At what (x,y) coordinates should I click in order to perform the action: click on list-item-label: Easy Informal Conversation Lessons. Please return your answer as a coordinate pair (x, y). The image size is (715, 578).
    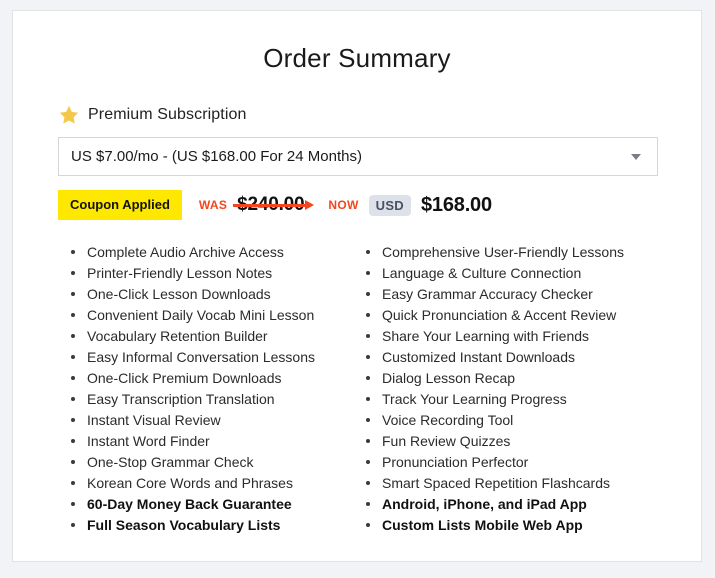
    Looking at the image, I should click on (201, 357).